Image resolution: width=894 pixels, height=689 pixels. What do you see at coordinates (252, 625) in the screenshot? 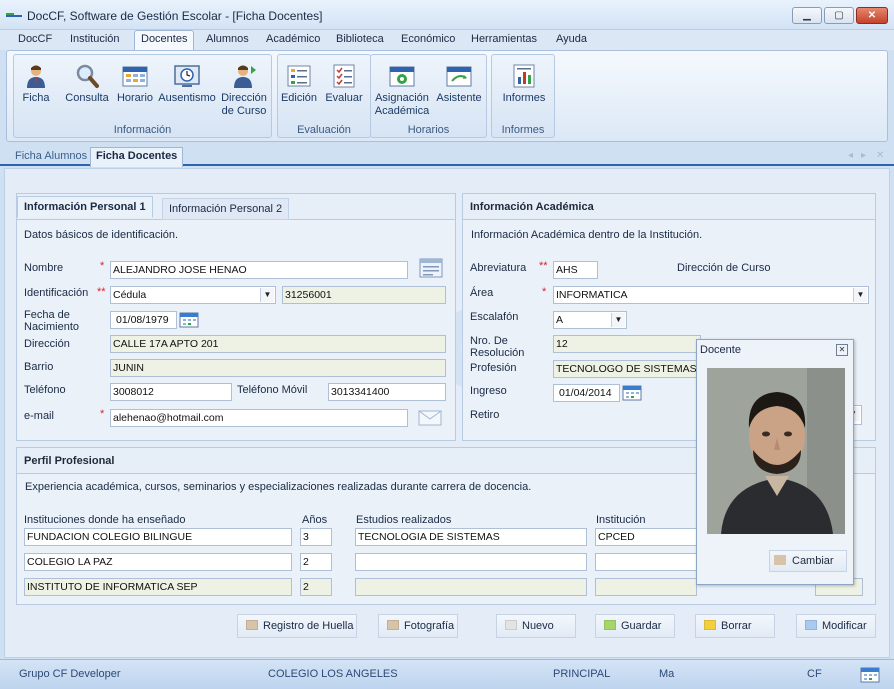
I see `fingerprint-icon` at bounding box center [252, 625].